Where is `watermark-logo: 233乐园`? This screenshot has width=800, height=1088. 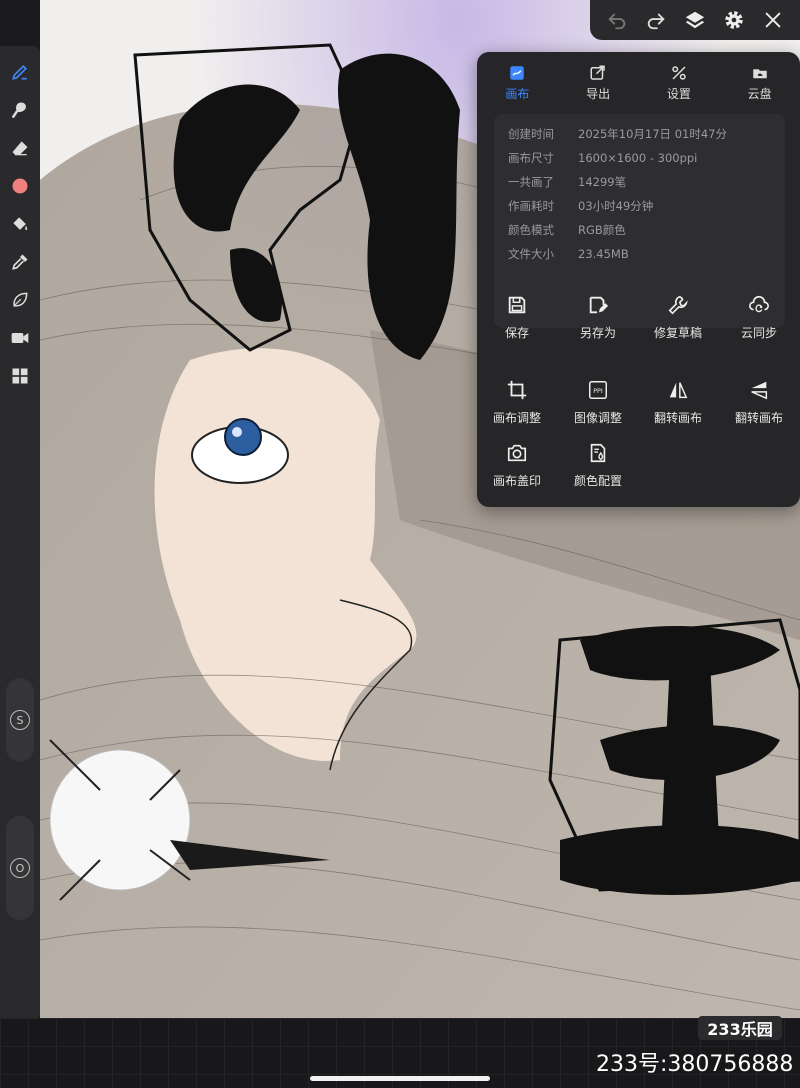 watermark-logo: 233乐园 is located at coordinates (740, 1028).